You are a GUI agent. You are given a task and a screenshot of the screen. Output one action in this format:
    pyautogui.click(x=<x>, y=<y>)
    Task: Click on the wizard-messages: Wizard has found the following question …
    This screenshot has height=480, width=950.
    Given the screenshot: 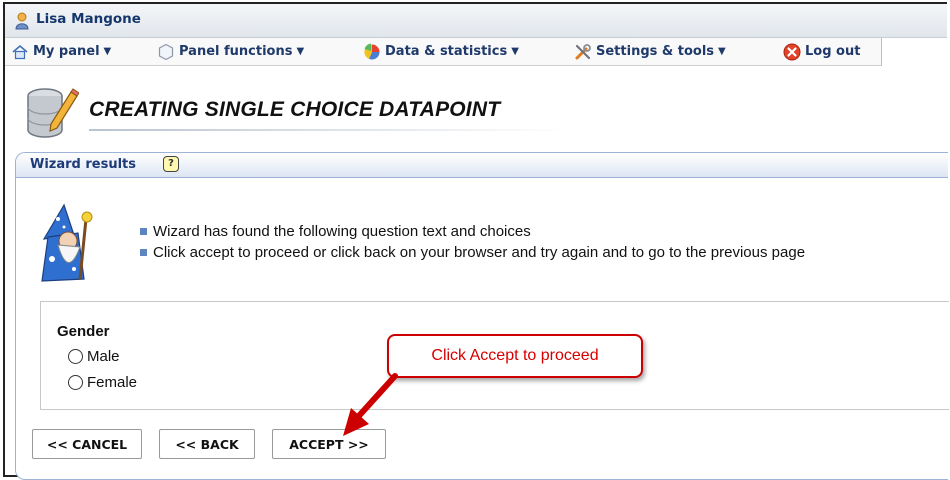 What is the action you would take?
    pyautogui.click(x=472, y=242)
    